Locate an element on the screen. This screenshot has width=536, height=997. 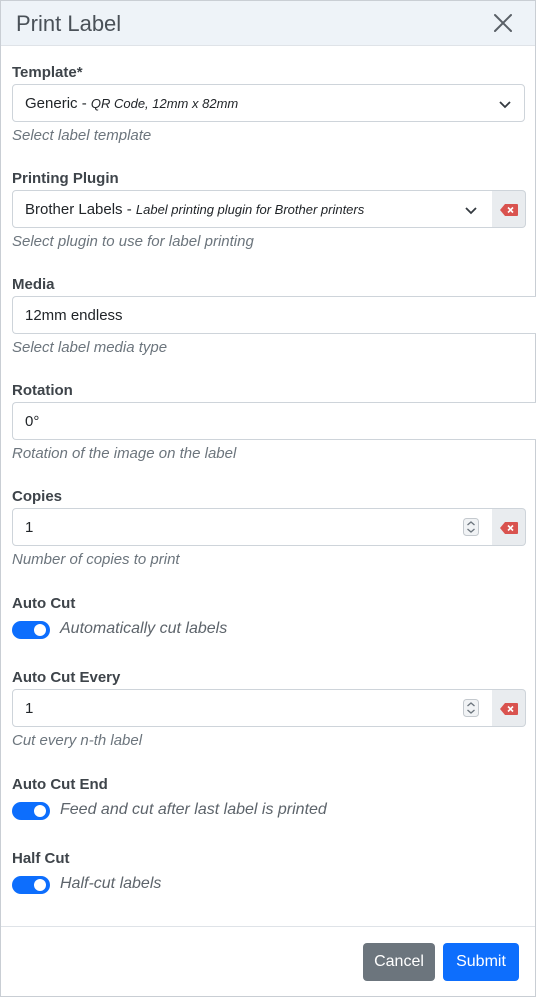
rotation-help: Rotation of the image on the label is located at coordinates (124, 453).